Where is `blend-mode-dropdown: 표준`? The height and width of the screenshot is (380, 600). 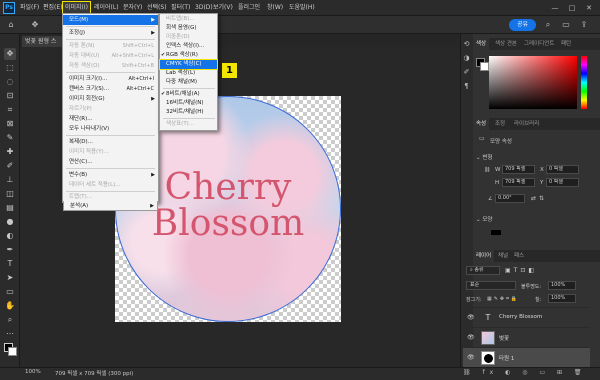 blend-mode-dropdown: 표준 is located at coordinates (491, 285).